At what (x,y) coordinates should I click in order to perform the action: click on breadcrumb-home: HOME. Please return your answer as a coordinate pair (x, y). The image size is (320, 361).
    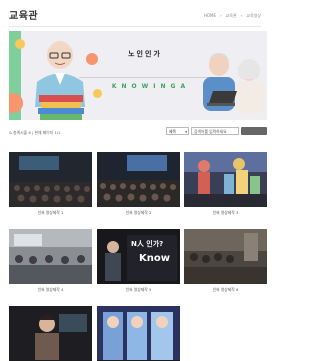
    Looking at the image, I should click on (210, 16).